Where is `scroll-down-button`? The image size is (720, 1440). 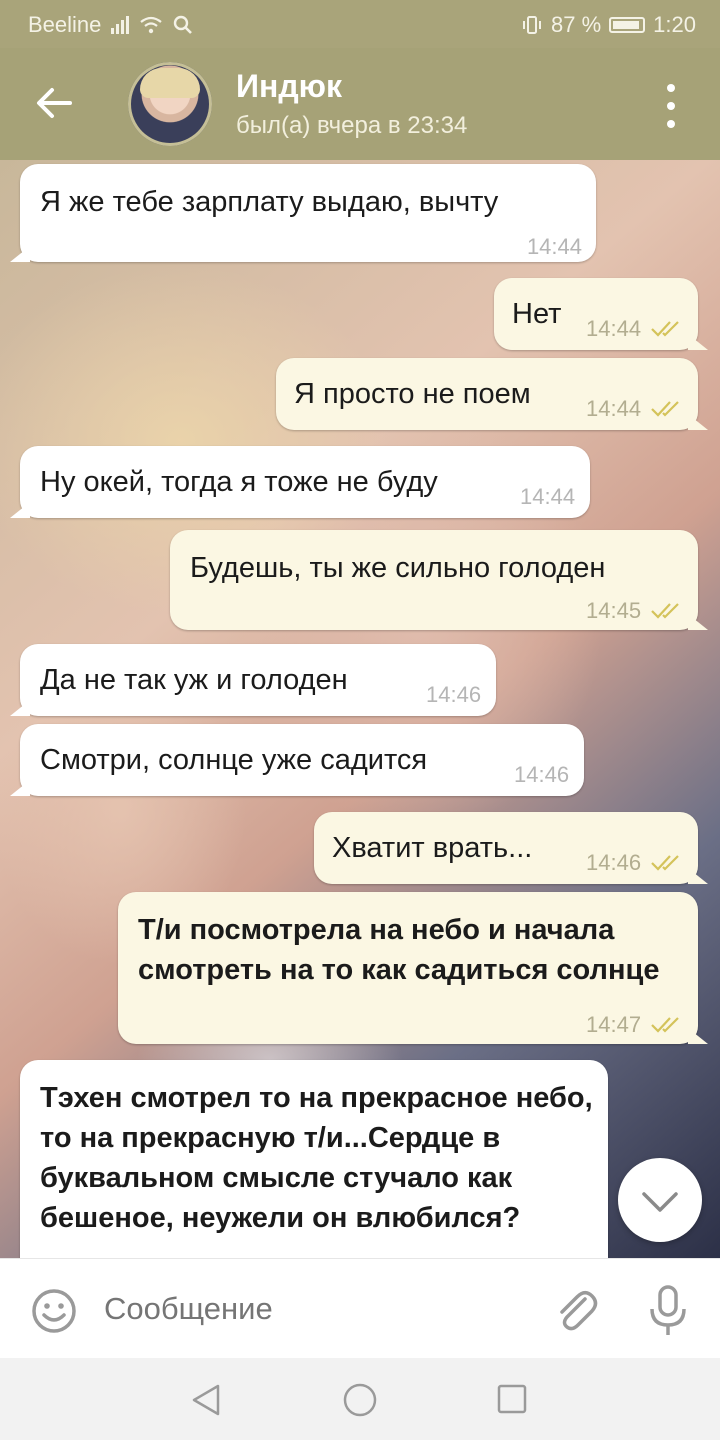
scroll-down-button is located at coordinates (660, 1200).